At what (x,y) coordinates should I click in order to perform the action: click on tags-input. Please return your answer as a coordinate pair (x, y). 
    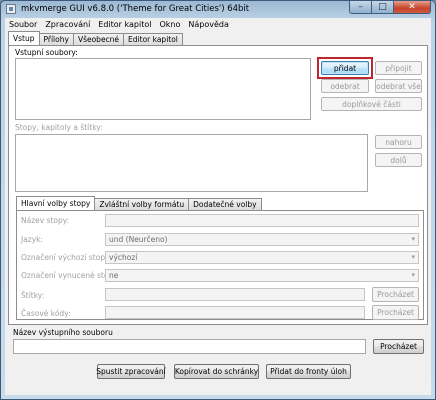
    Looking at the image, I should click on (235, 294).